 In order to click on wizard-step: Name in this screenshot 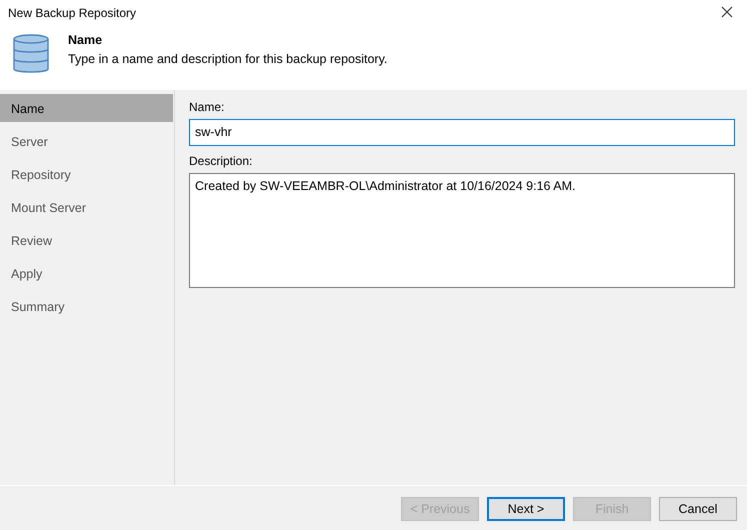, I will do `click(86, 108)`.